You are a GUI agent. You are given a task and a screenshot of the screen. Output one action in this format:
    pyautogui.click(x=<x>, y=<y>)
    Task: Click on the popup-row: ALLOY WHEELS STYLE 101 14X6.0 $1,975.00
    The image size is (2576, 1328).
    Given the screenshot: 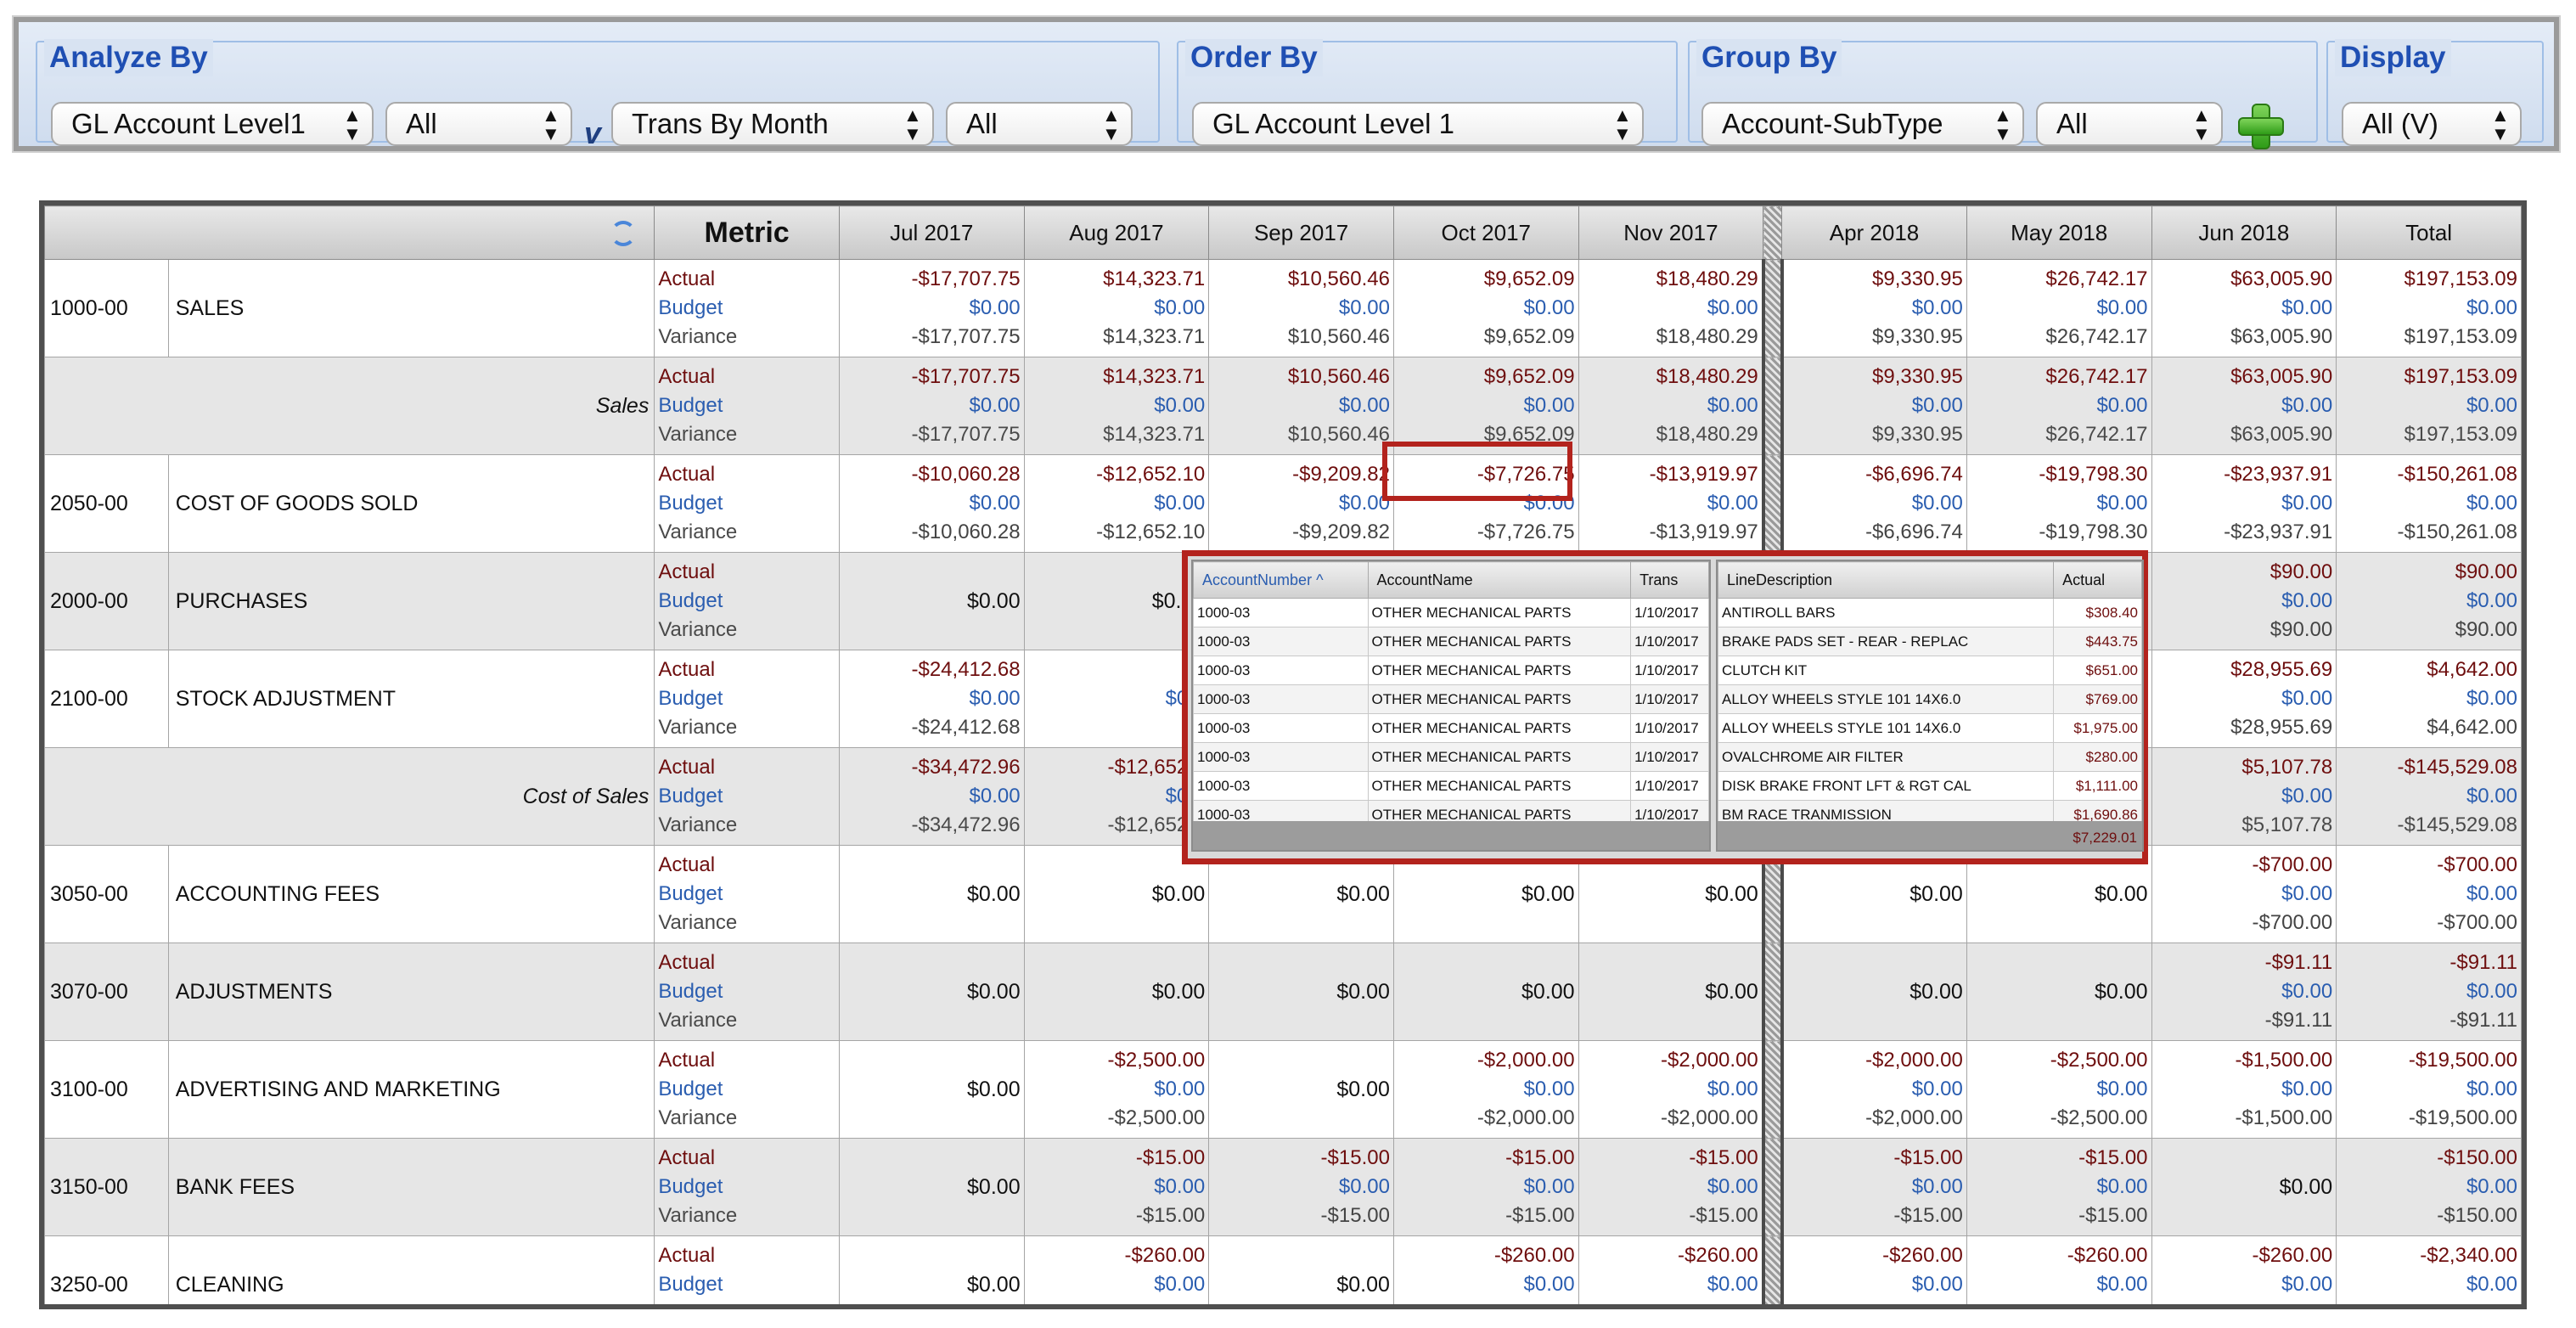 What is the action you would take?
    pyautogui.click(x=1929, y=728)
    